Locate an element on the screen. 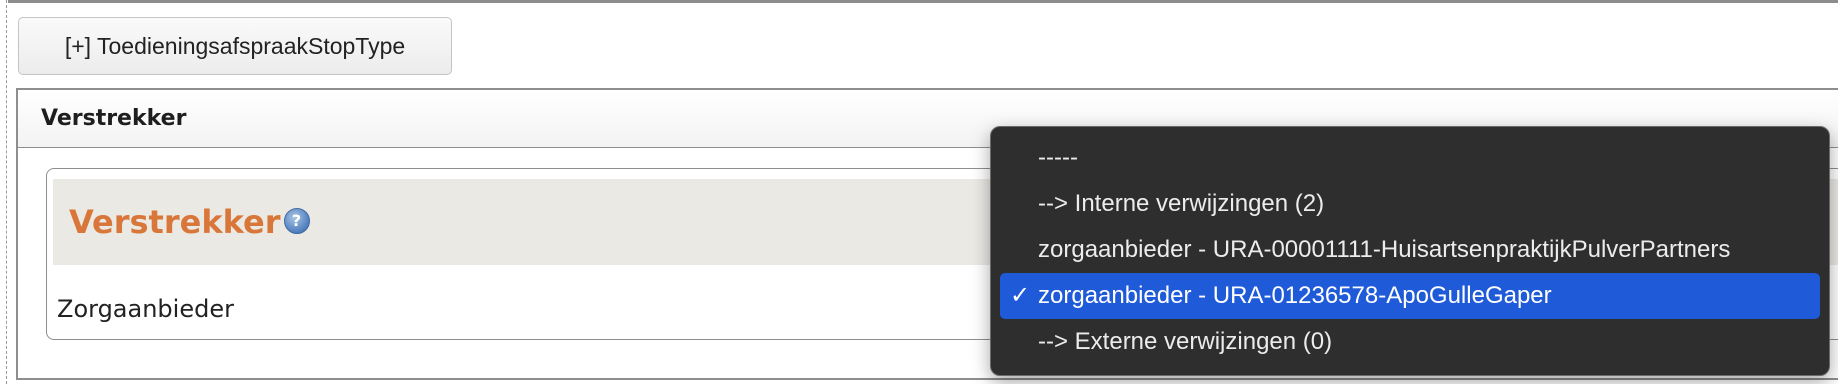  menu-option-internal-header: --> Interne verwijzingen (2) is located at coordinates (1410, 204).